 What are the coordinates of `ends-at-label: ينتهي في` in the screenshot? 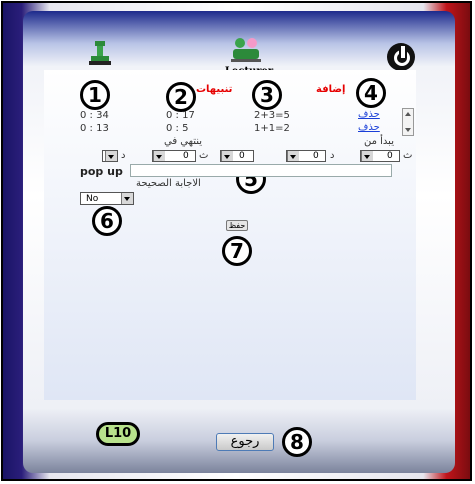 It's located at (183, 141).